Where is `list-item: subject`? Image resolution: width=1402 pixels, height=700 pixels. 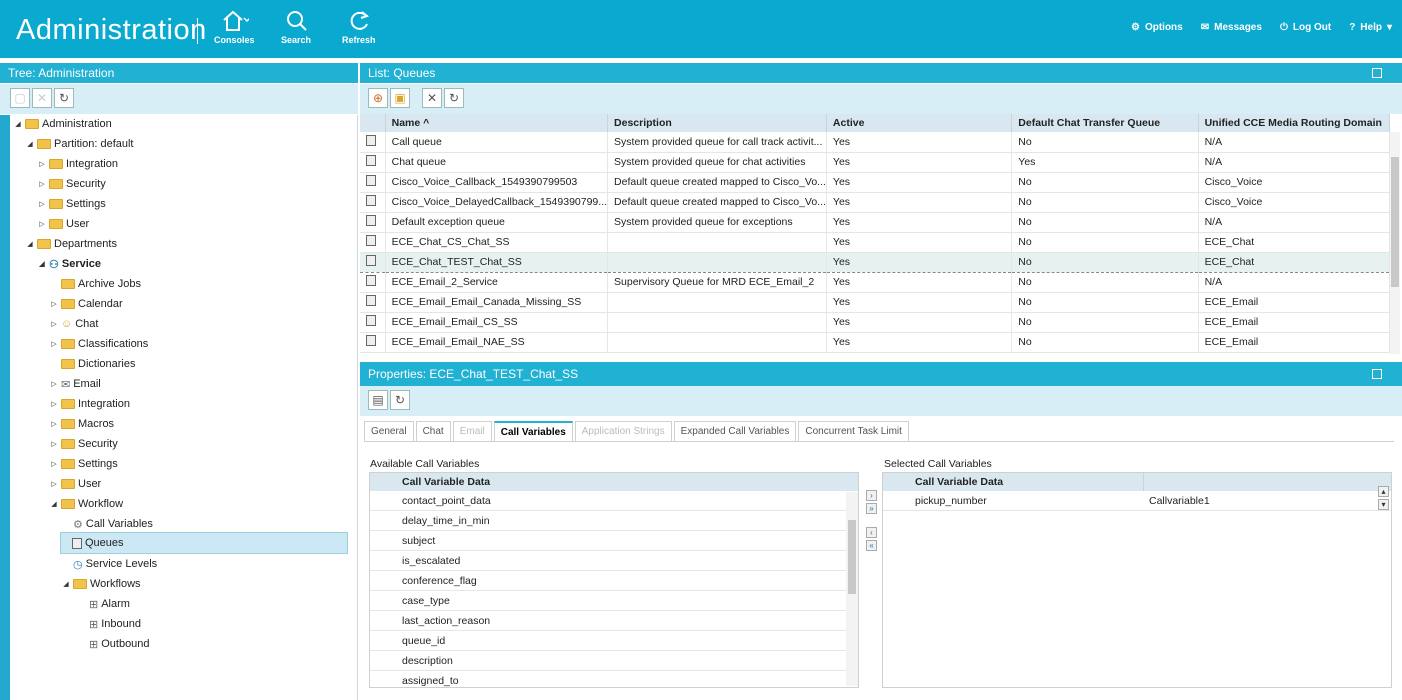 list-item: subject is located at coordinates (614, 541).